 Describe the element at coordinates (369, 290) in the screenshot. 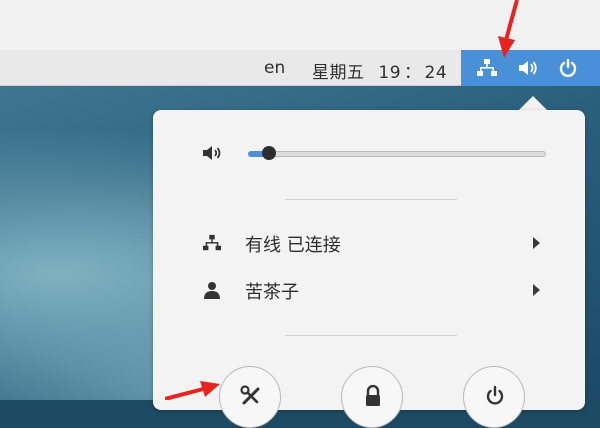

I see `menu-item-user: 苦茶子` at that location.